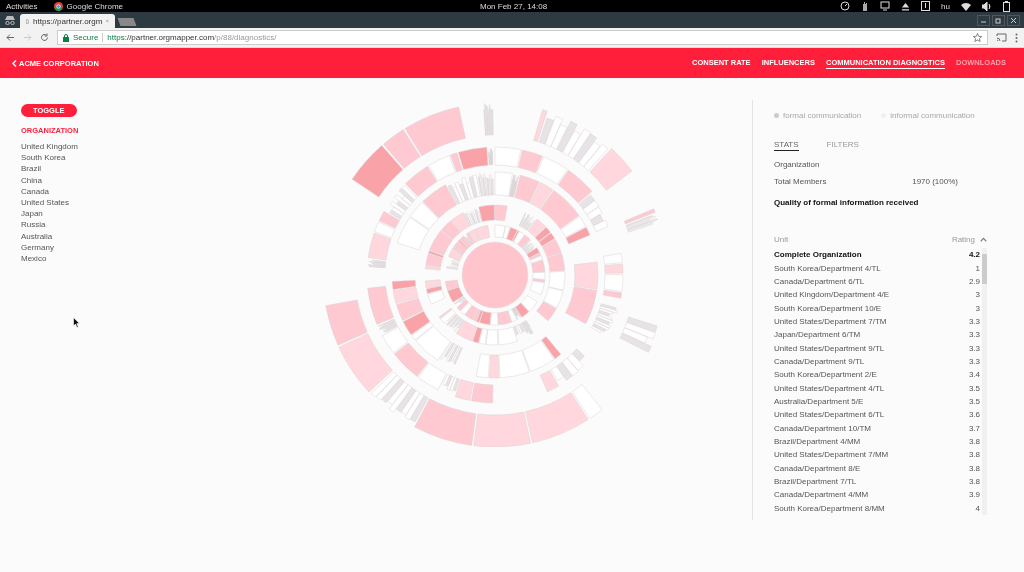  Describe the element at coordinates (845, 6) in the screenshot. I see `gauge-icon` at that location.